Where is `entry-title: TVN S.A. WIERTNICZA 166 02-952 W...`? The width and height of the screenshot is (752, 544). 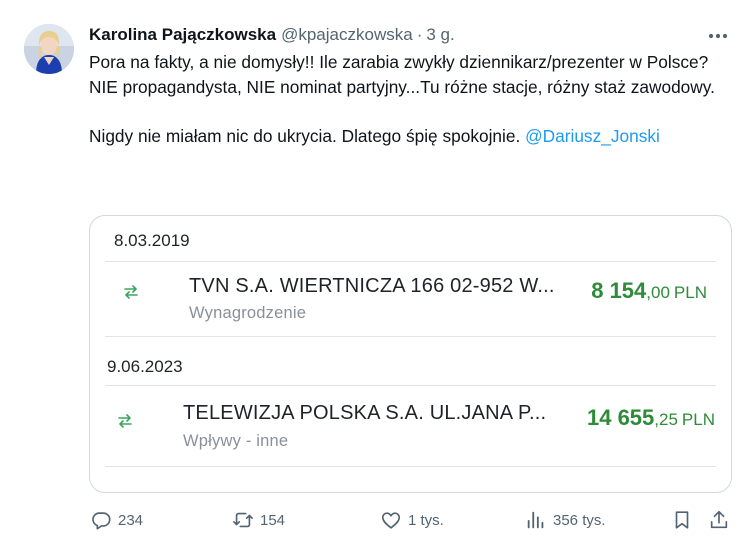 entry-title: TVN S.A. WIERTNICZA 166 02-952 W... is located at coordinates (372, 286).